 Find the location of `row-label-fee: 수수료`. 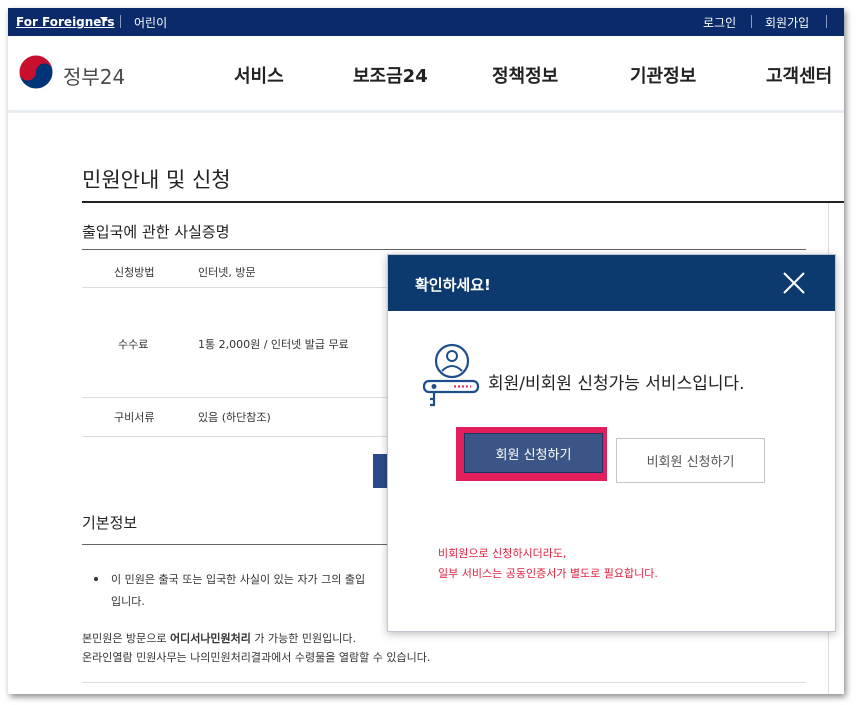

row-label-fee: 수수료 is located at coordinates (133, 344).